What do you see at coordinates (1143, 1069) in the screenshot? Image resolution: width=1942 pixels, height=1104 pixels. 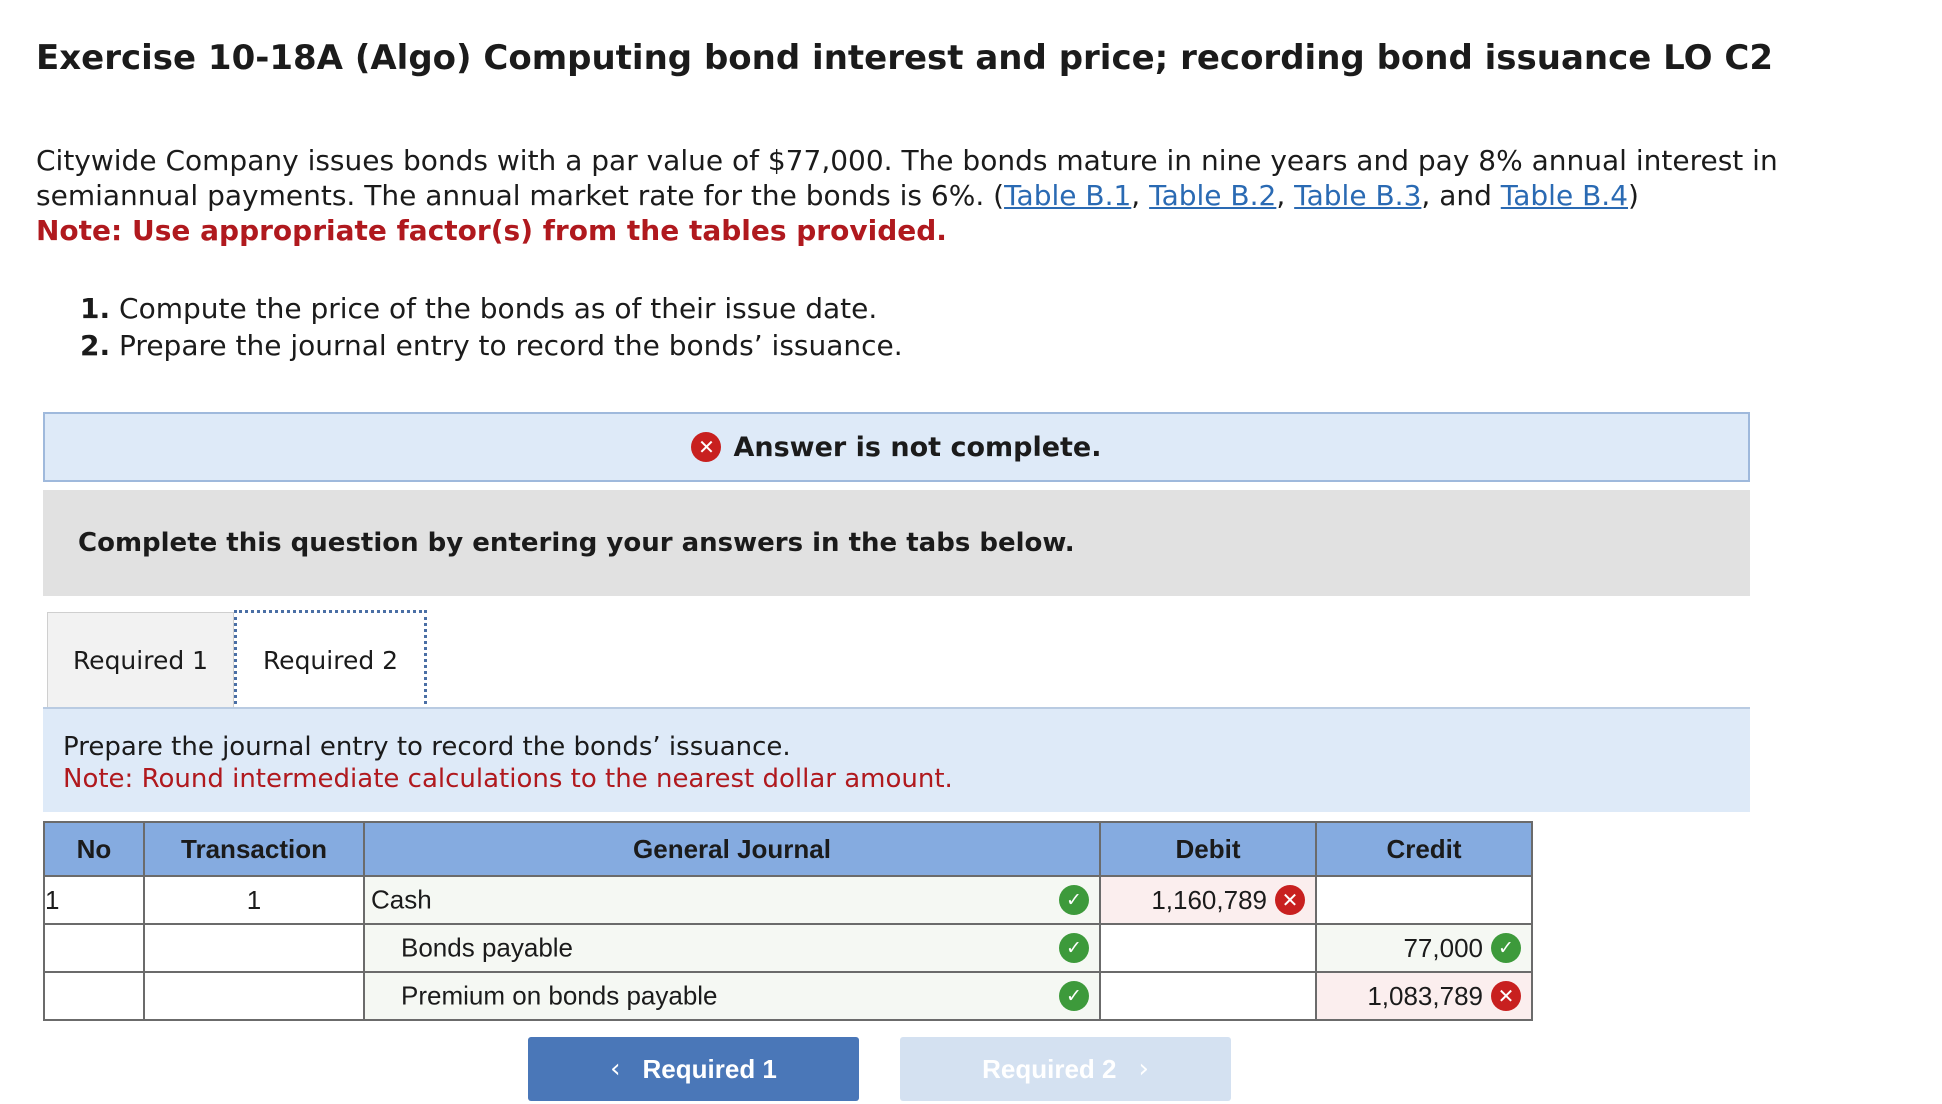 I see `chevron-right-icon: ›` at bounding box center [1143, 1069].